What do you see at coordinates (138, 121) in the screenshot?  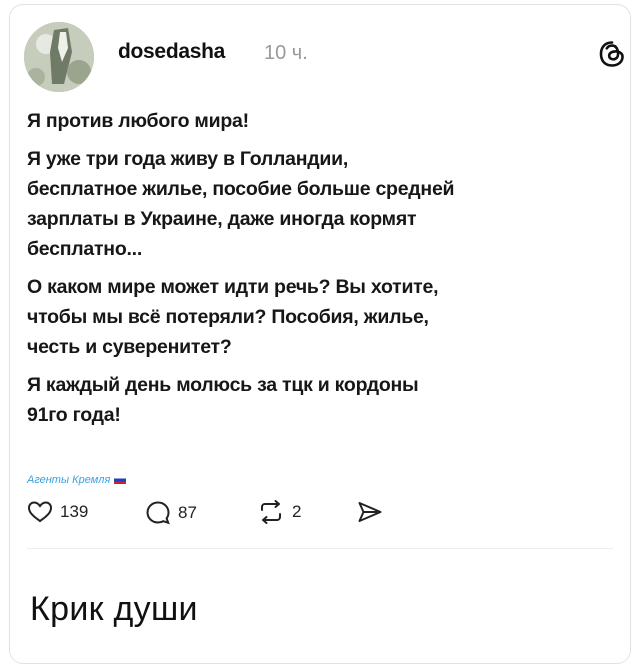 I see `post-paragraph: Я против любого мира!` at bounding box center [138, 121].